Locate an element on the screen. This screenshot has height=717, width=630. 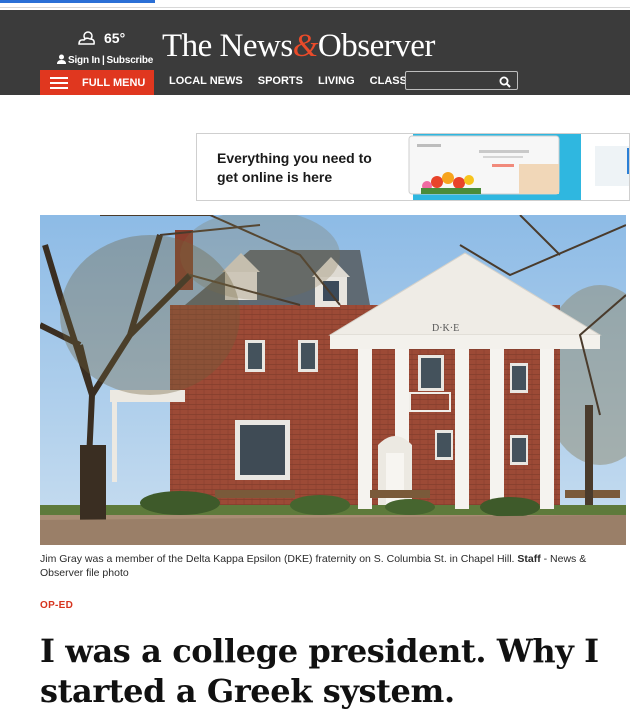
section-label: OP-ED is located at coordinates (56, 605).